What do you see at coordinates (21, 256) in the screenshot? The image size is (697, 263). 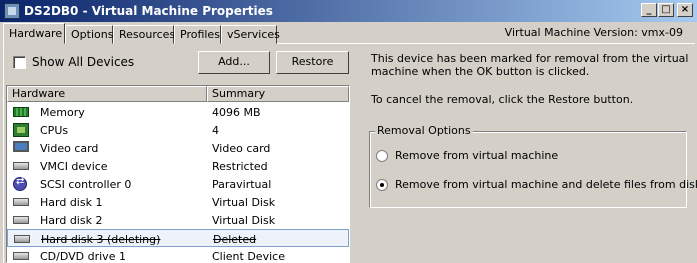 I see `cd-dvd-drive-icon` at bounding box center [21, 256].